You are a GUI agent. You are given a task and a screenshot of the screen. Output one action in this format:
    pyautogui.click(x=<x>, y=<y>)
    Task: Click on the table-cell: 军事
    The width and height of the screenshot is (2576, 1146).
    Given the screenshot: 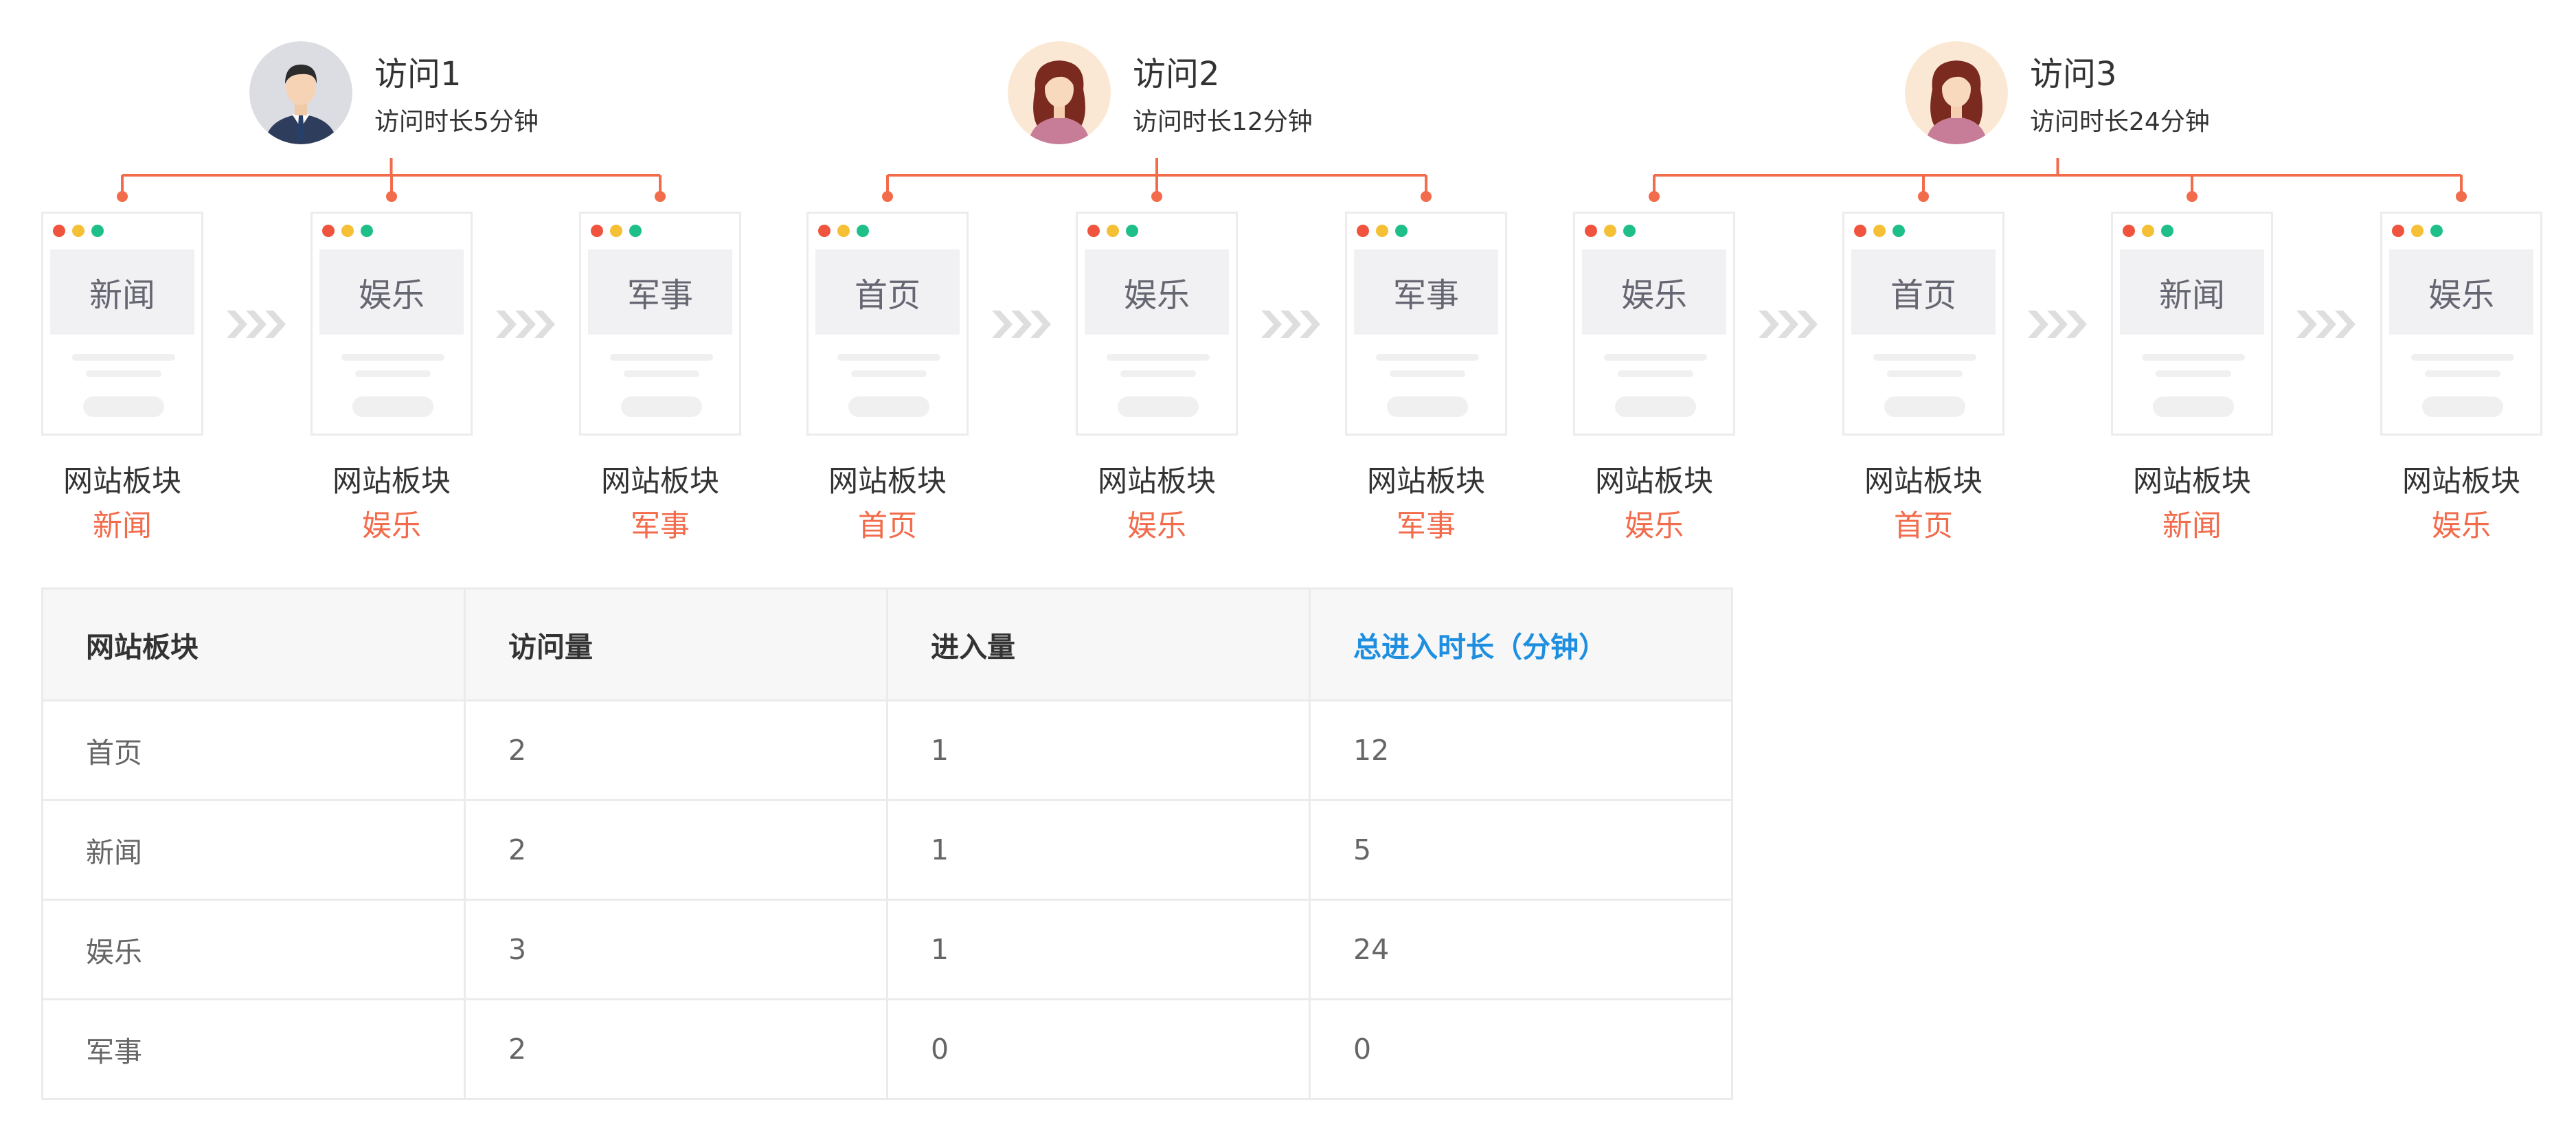 What is the action you would take?
    pyautogui.click(x=253, y=1049)
    